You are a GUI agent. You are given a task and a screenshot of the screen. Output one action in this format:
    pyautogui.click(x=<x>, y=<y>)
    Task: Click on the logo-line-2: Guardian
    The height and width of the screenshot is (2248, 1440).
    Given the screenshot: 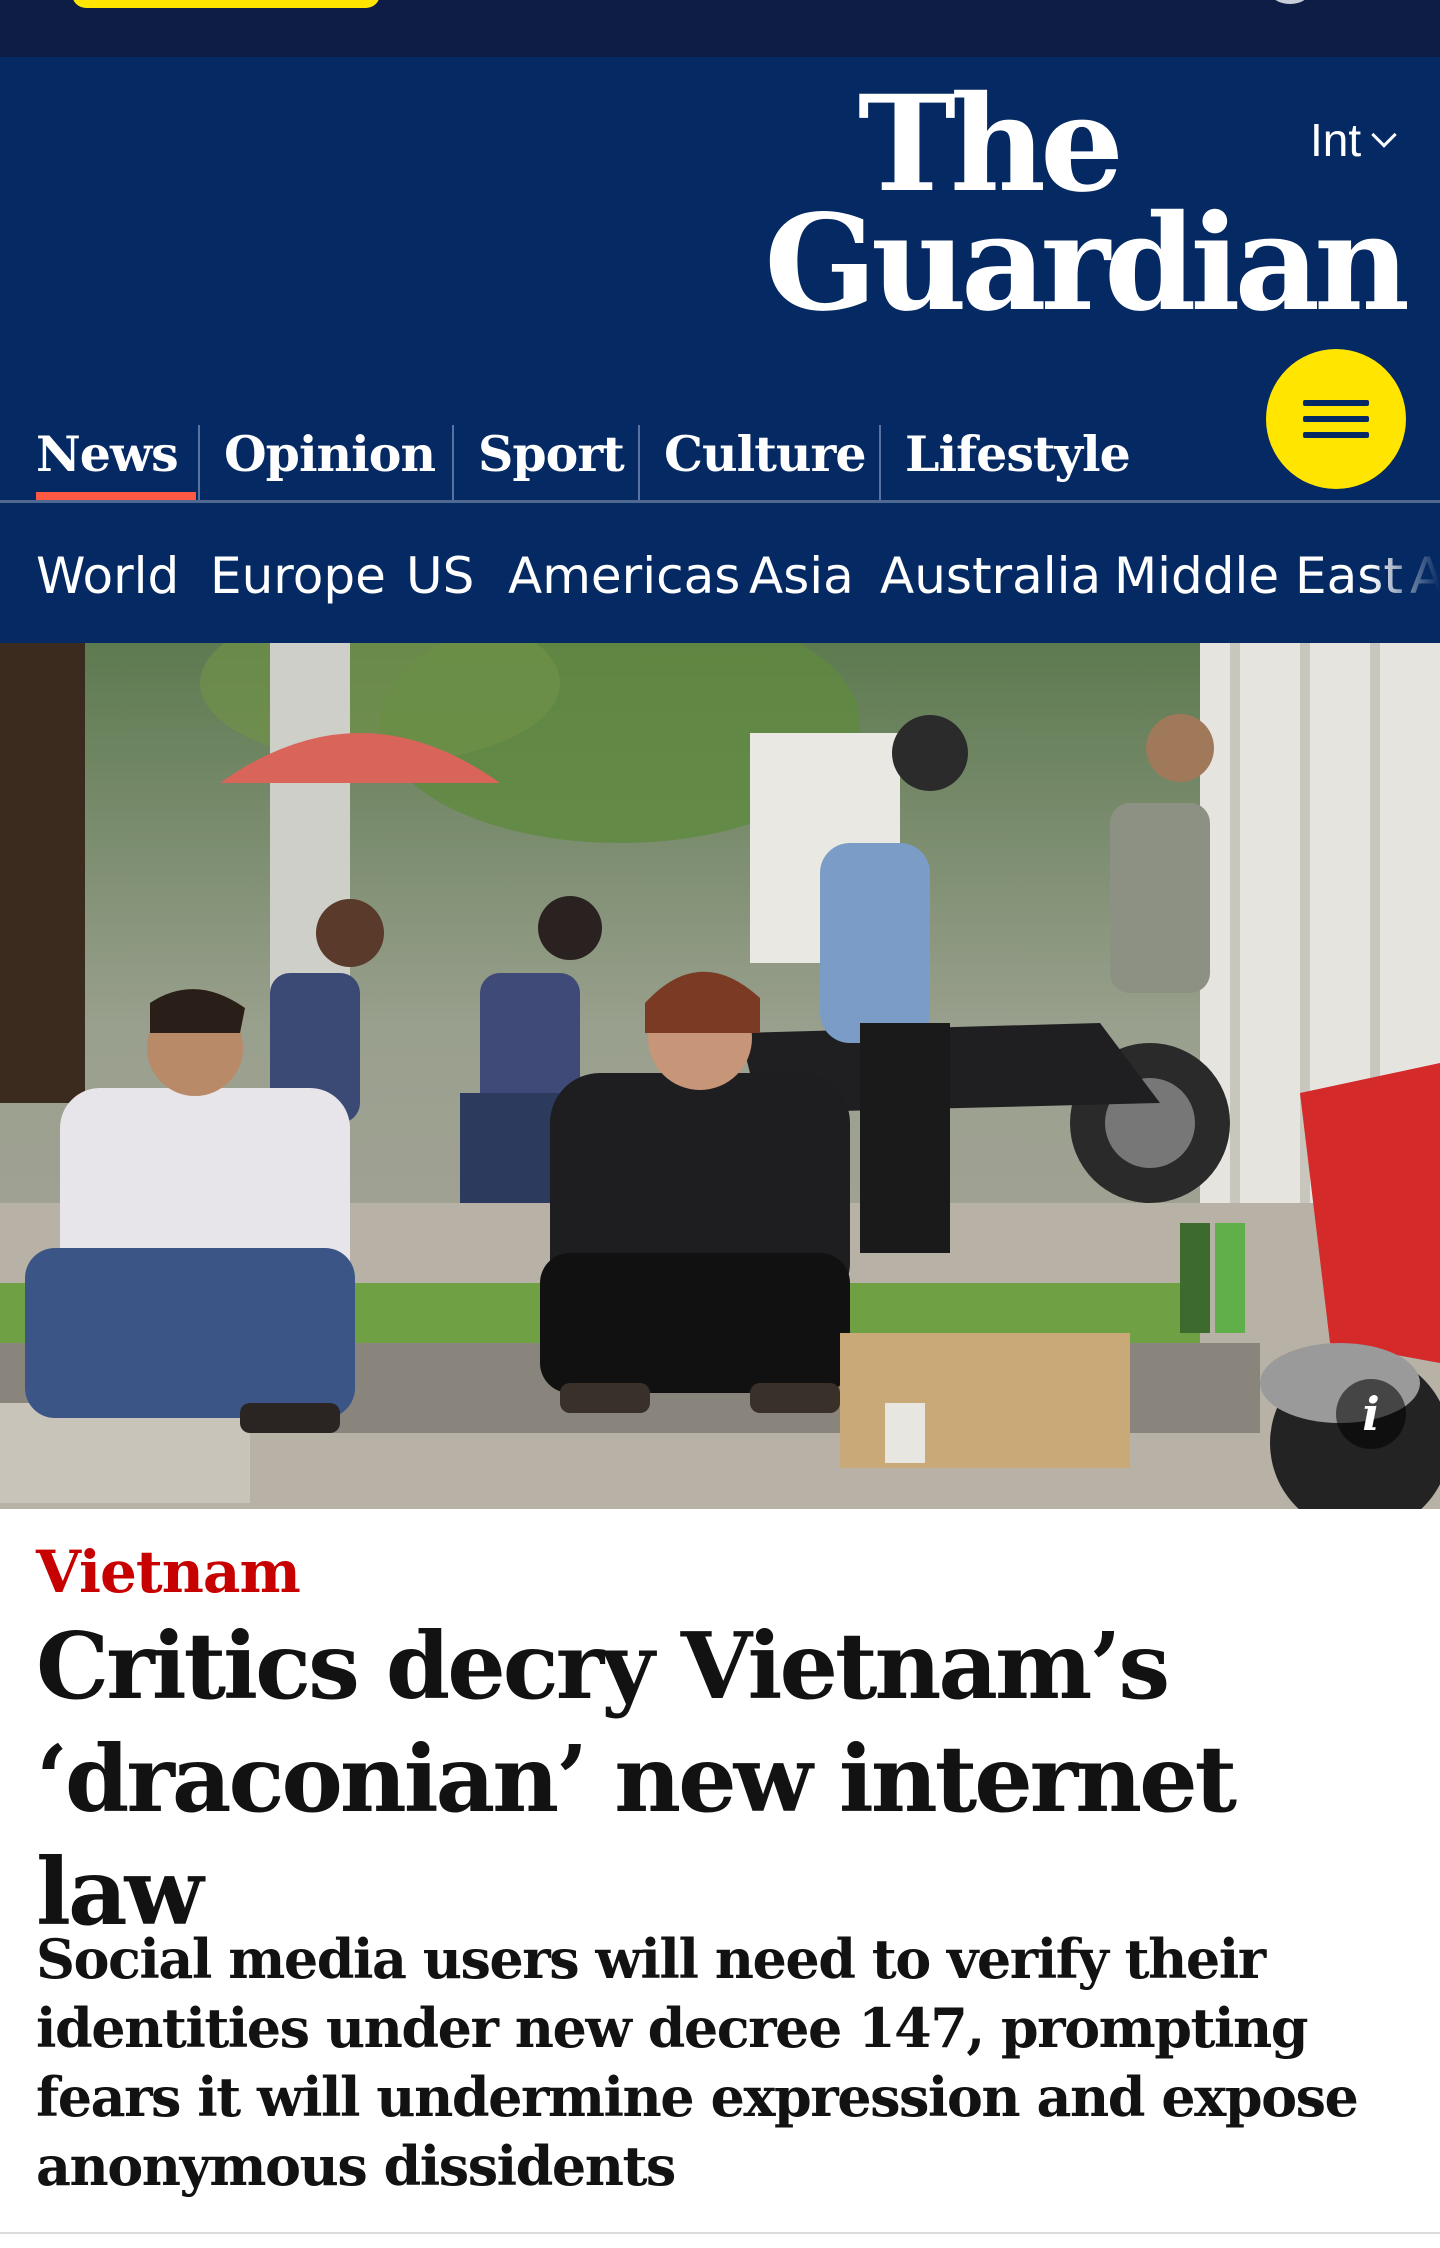 What is the action you would take?
    pyautogui.click(x=1087, y=263)
    